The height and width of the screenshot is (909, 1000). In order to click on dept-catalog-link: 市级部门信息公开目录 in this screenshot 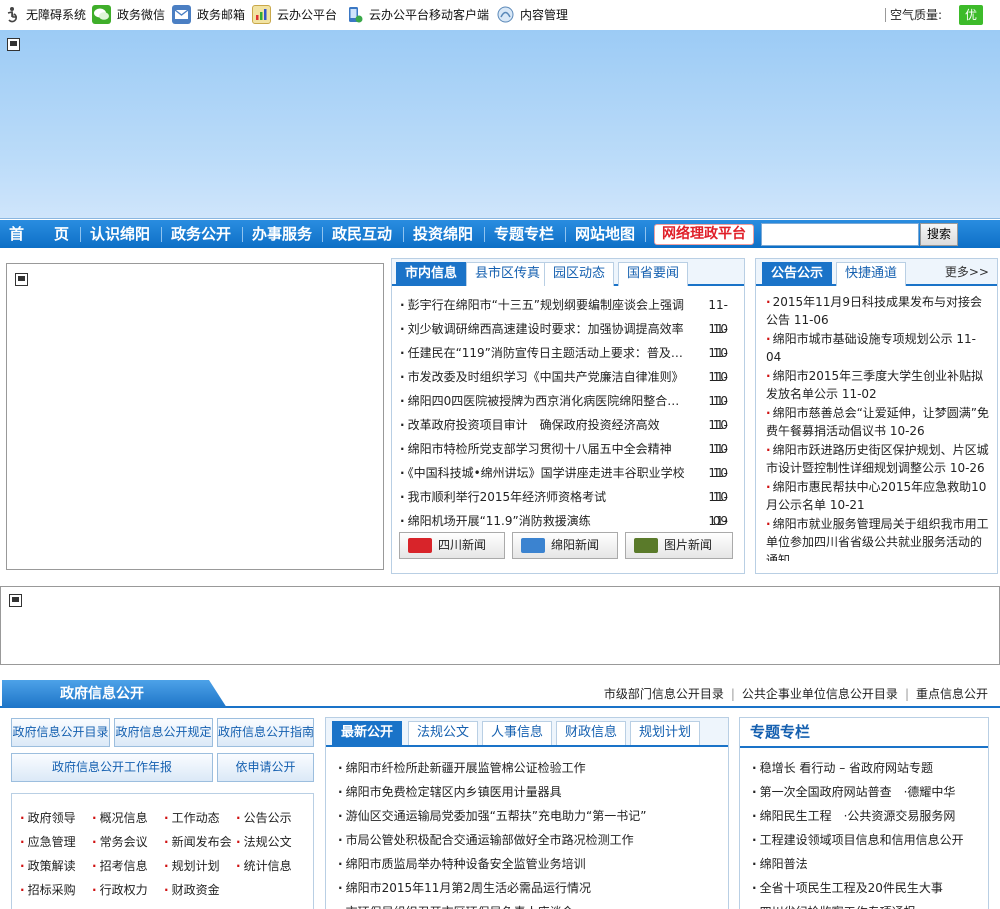, I will do `click(664, 694)`.